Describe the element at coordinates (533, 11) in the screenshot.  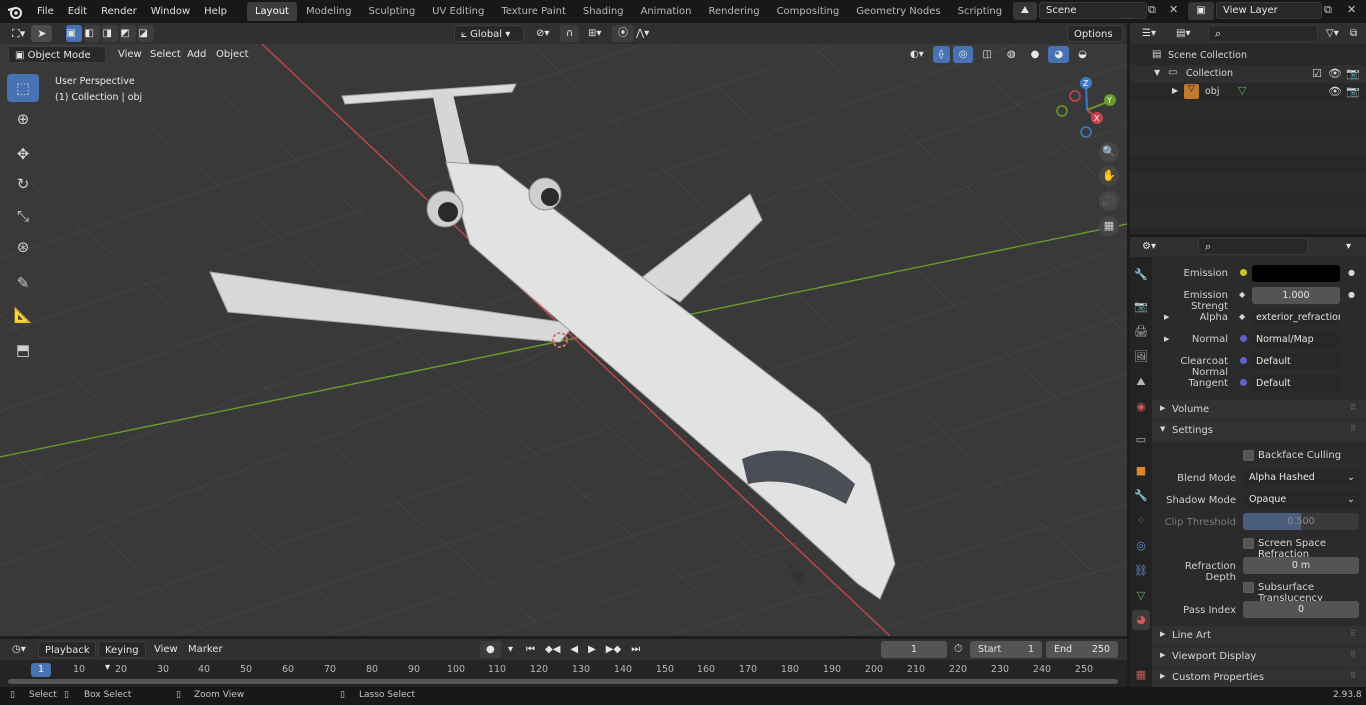
I see `tab-texture-paint: Texture Paint` at that location.